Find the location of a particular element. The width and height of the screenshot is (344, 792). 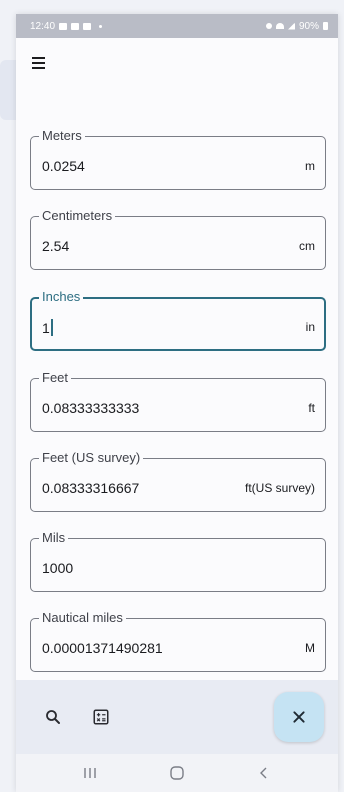

battery-icon is located at coordinates (325, 26).